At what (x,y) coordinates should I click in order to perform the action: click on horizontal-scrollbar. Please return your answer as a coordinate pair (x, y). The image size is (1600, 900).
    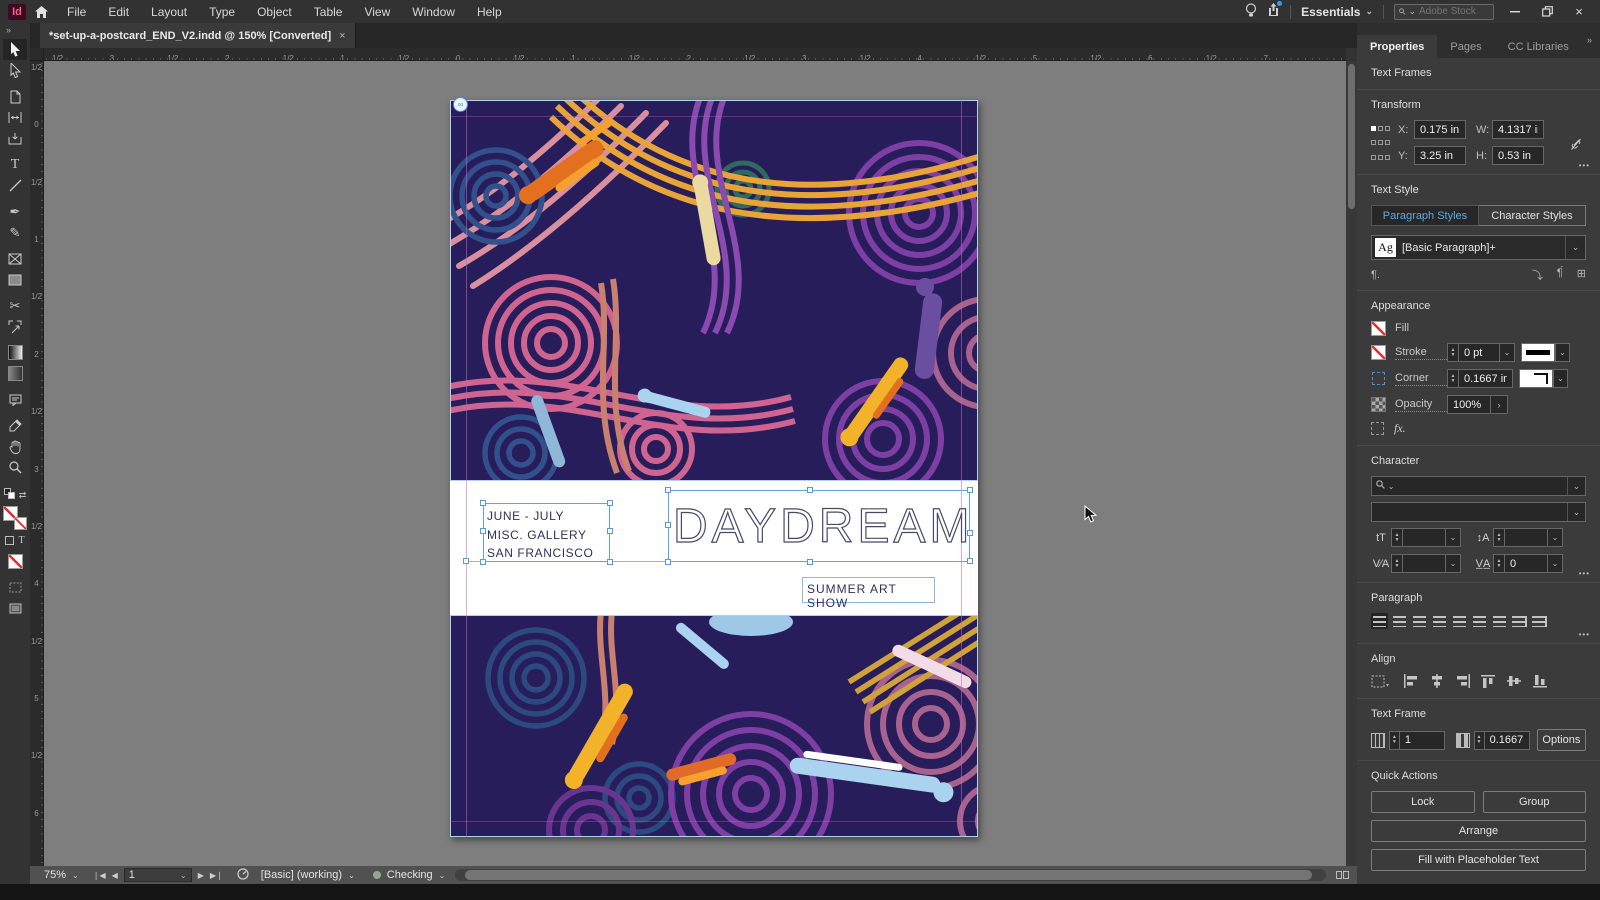
    Looking at the image, I should click on (890, 875).